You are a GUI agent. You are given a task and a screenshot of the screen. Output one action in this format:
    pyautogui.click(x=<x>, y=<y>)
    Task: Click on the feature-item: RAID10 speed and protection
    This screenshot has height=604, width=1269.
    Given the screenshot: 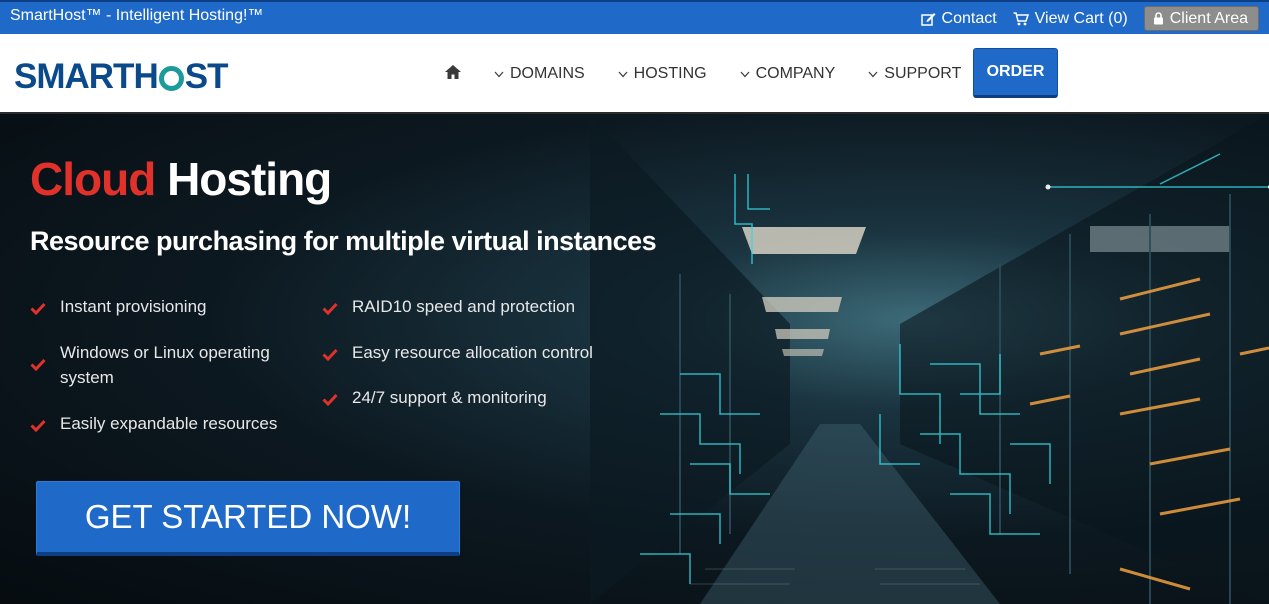 What is the action you would take?
    pyautogui.click(x=472, y=308)
    